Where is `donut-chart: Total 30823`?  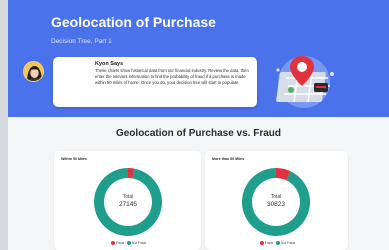 donut-chart: Total 30823 is located at coordinates (276, 202).